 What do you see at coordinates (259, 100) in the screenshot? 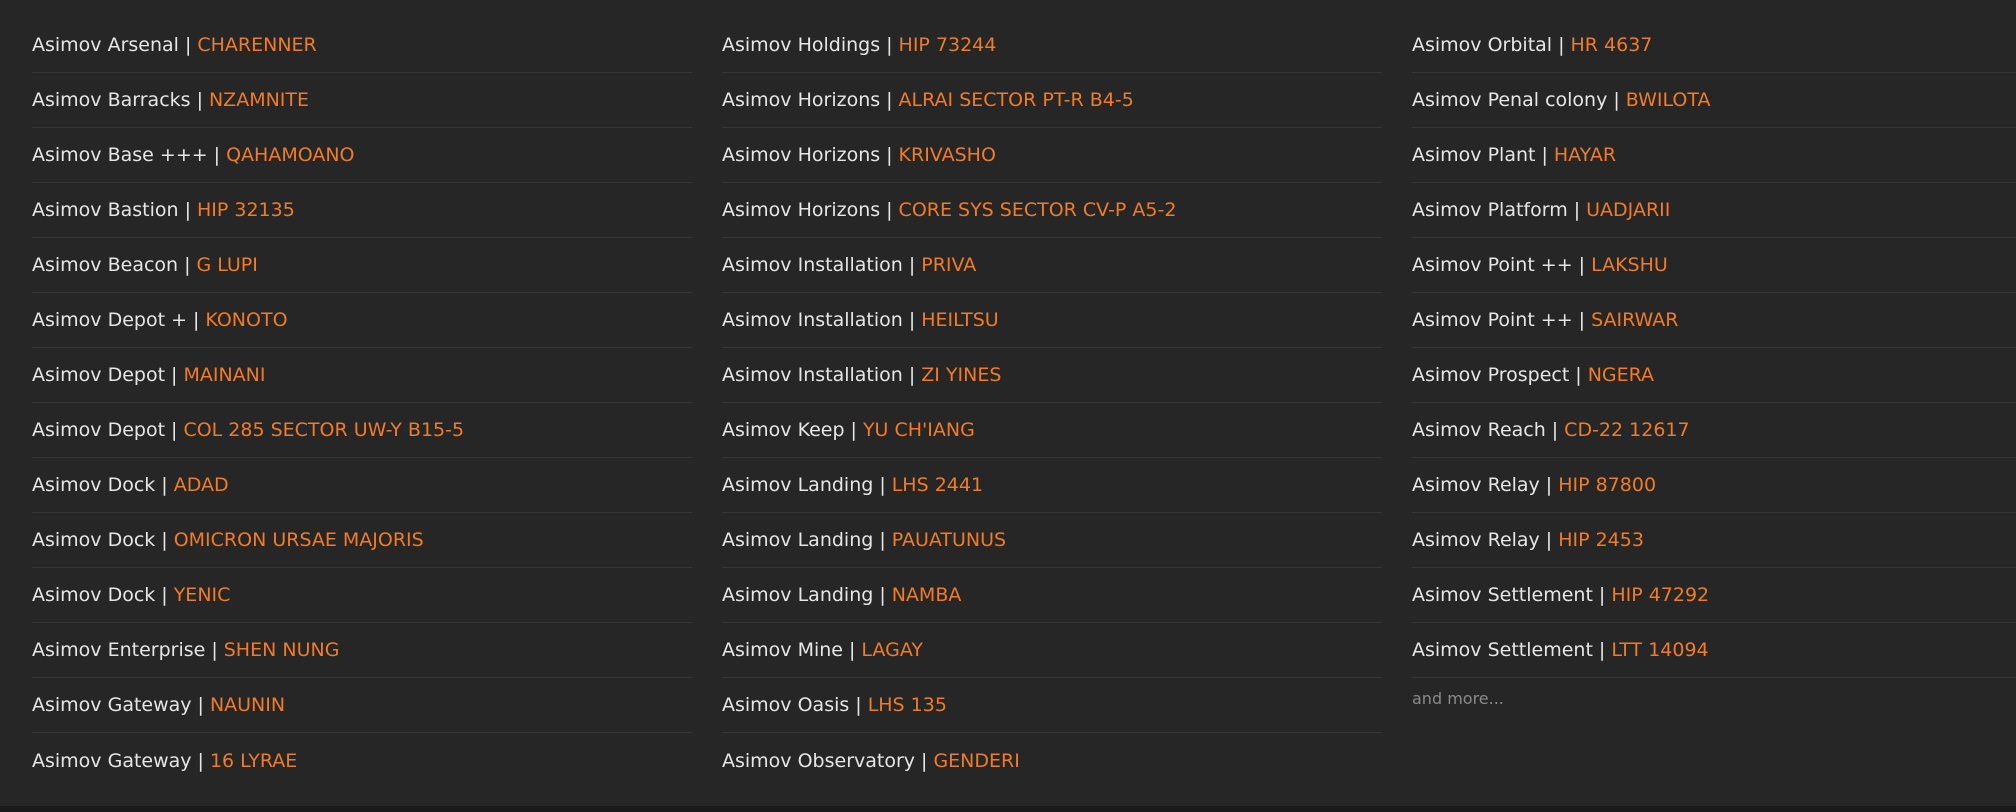
I see `system-link: NZAMNITE` at bounding box center [259, 100].